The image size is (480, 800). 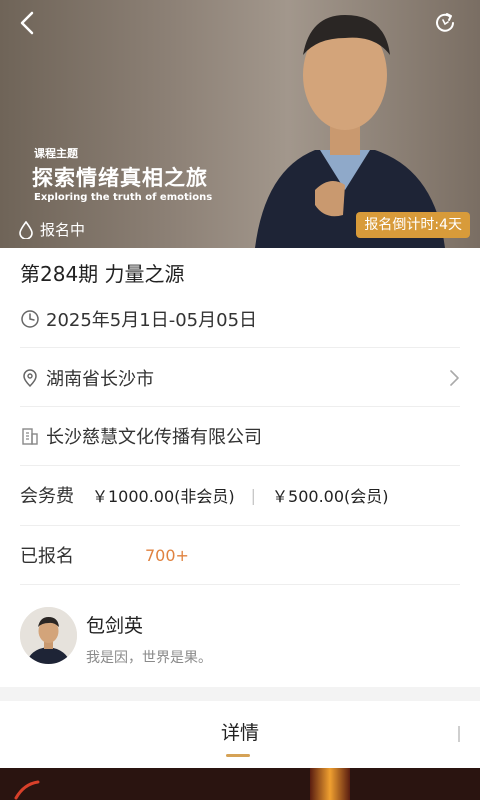 What do you see at coordinates (330, 496) in the screenshot?
I see `fee-member: ￥500.00(会员)` at bounding box center [330, 496].